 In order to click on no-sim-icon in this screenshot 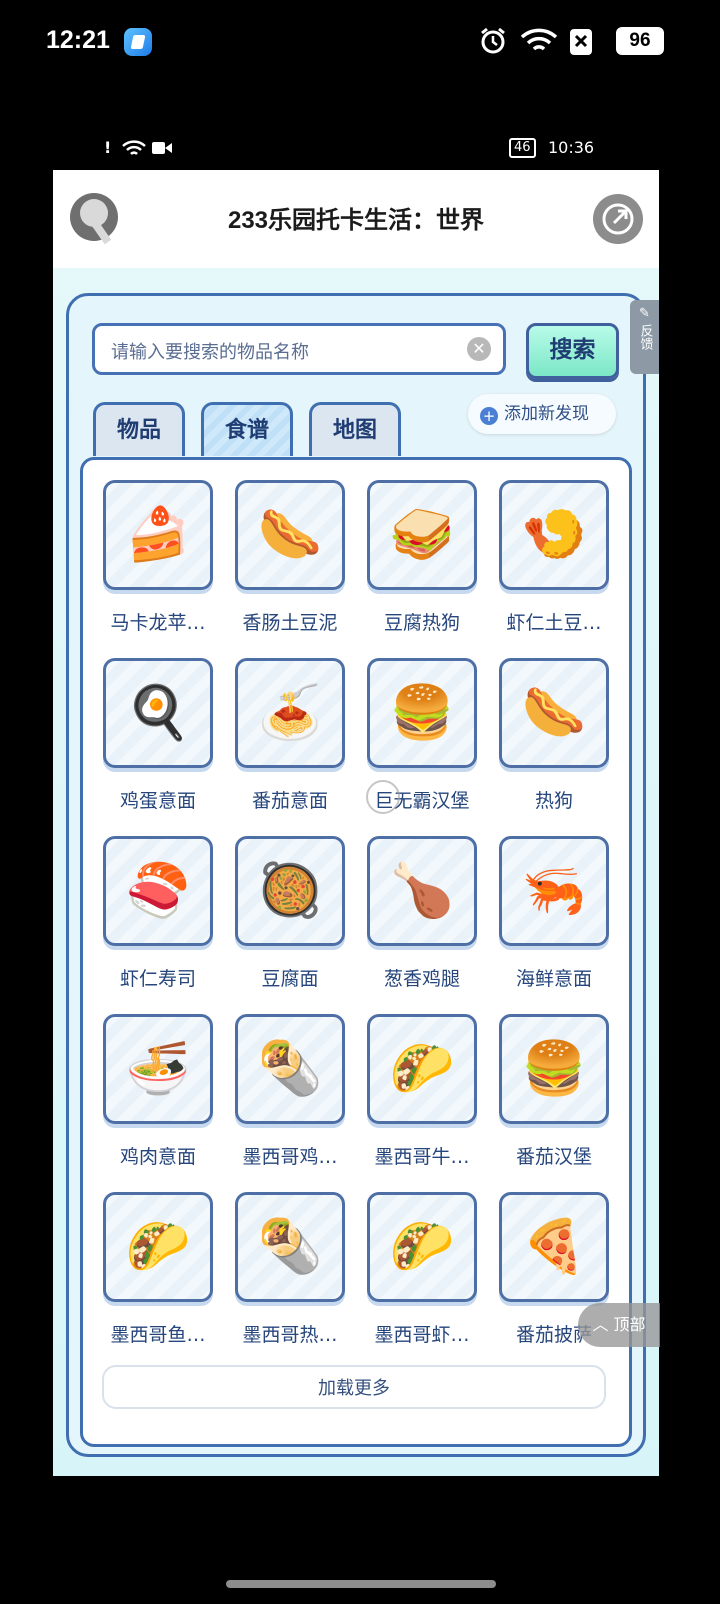, I will do `click(581, 42)`.